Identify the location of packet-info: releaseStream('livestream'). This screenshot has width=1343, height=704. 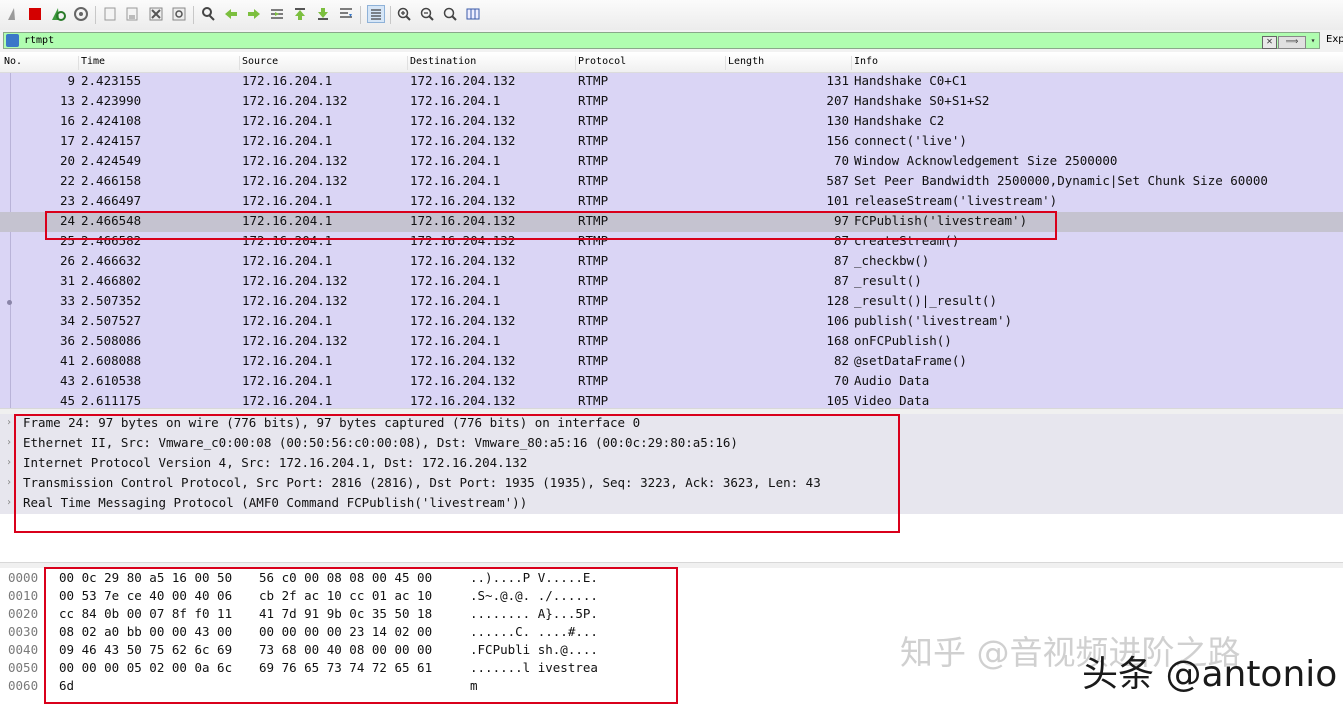
(956, 200).